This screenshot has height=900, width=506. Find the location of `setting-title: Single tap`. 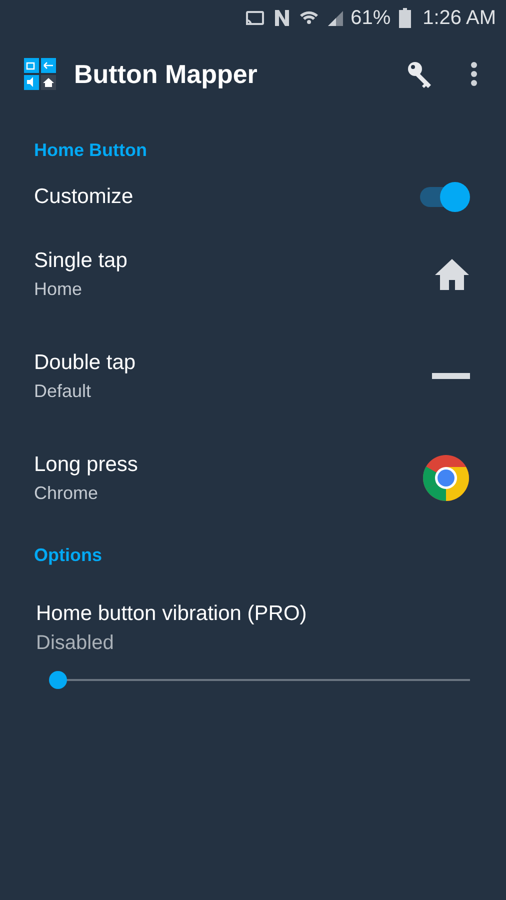

setting-title: Single tap is located at coordinates (81, 260).